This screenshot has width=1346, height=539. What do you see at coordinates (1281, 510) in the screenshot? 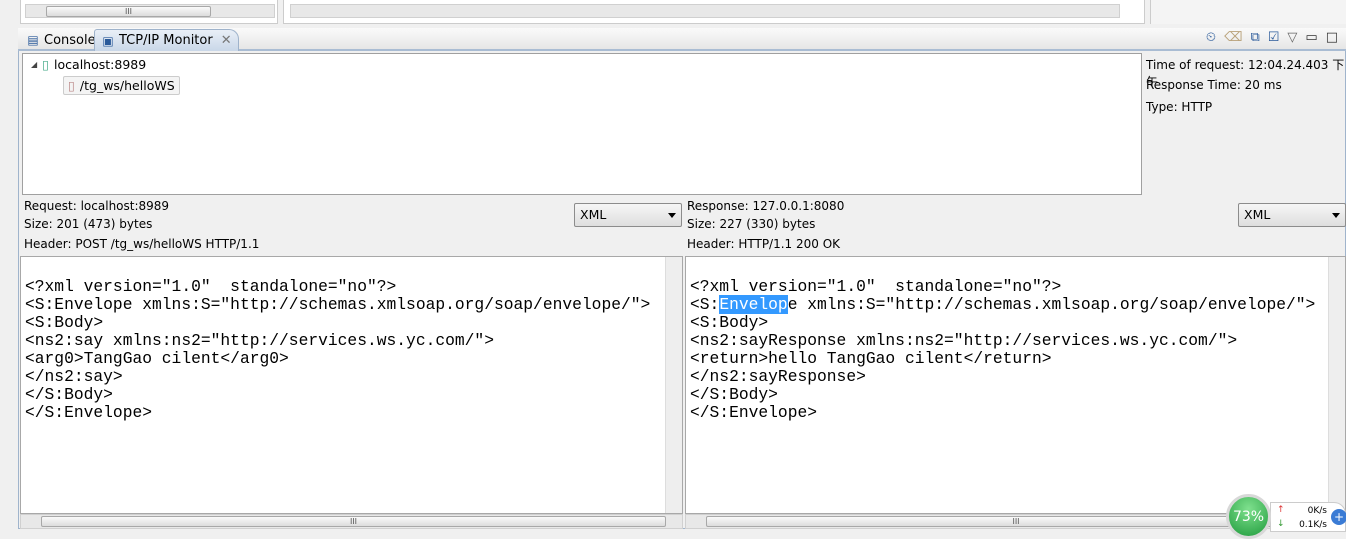
I see `upload-arrow-icon: ↑` at bounding box center [1281, 510].